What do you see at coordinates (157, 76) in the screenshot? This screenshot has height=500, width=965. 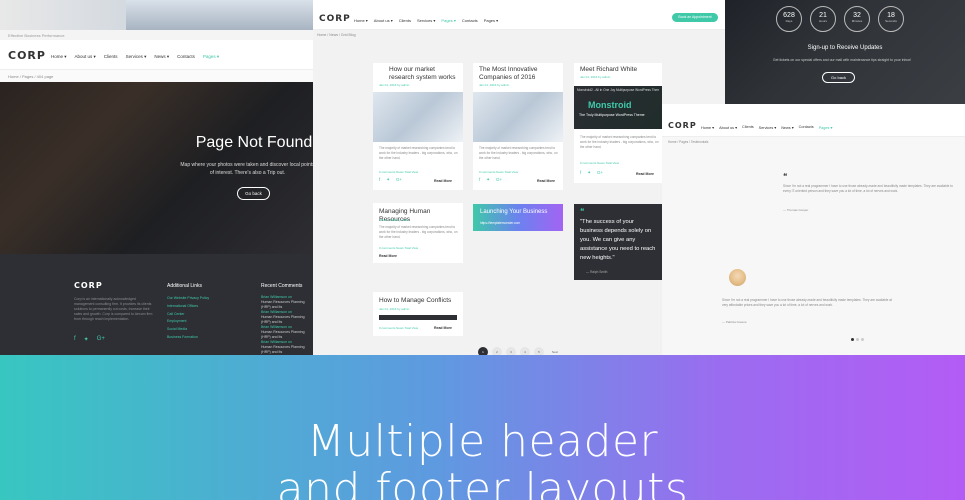 I see `left-breadcrumb: Home / Pages / 404 page` at bounding box center [157, 76].